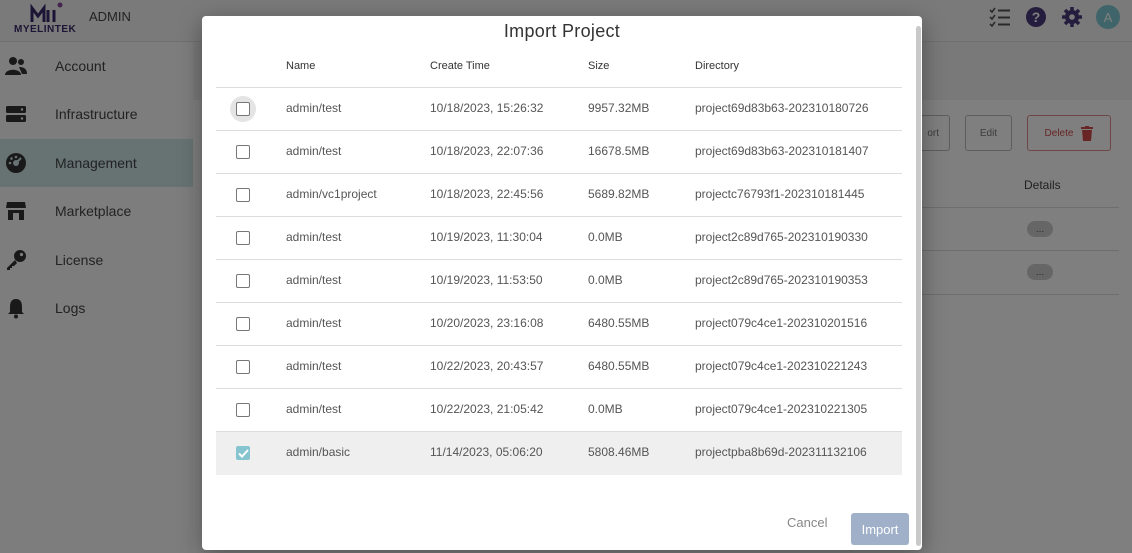 The image size is (1132, 553). I want to click on cell-create-time: 10/18/2023, 22:45:56, so click(487, 194).